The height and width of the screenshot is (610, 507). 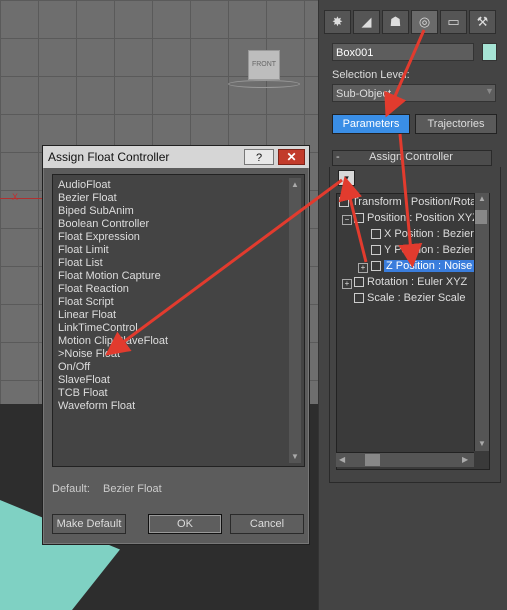 I want to click on dialog-title: Assign Float Controller, so click(x=109, y=157).